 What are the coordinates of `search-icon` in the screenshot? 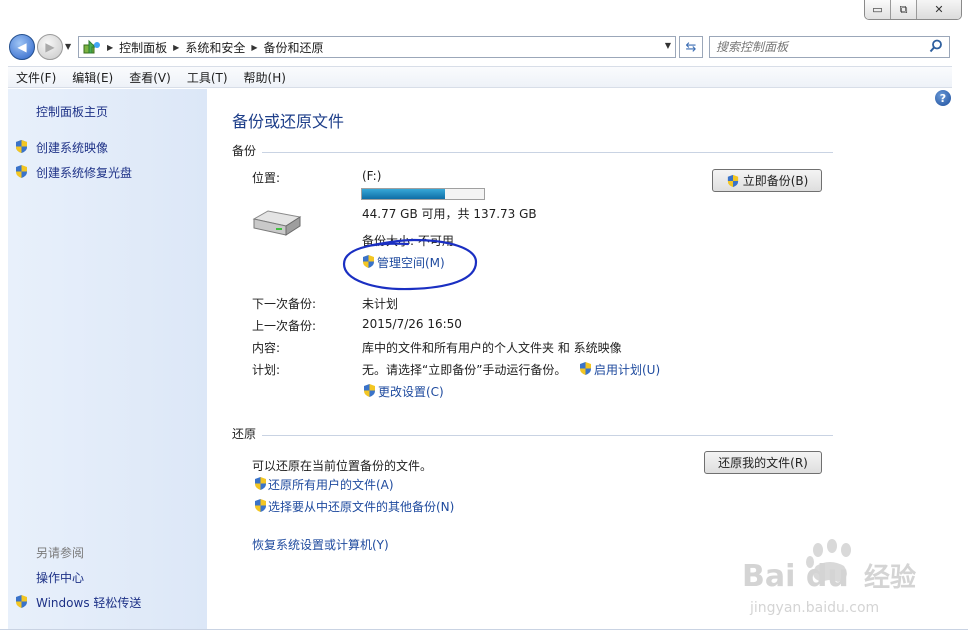 It's located at (936, 46).